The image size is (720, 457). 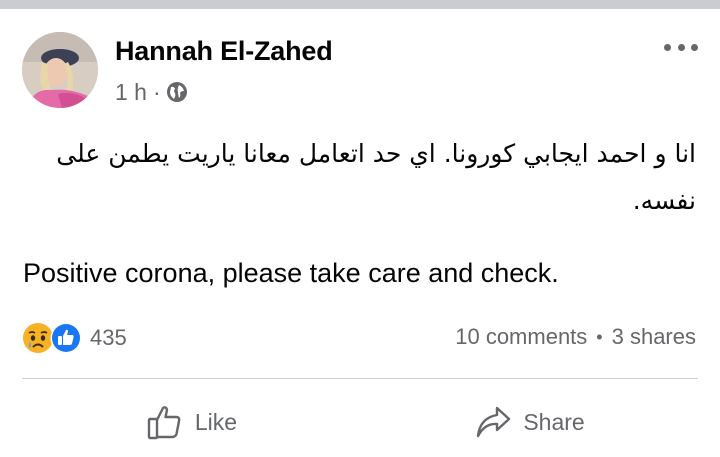 I want to click on post-meta: 1 h ·, so click(x=151, y=92).